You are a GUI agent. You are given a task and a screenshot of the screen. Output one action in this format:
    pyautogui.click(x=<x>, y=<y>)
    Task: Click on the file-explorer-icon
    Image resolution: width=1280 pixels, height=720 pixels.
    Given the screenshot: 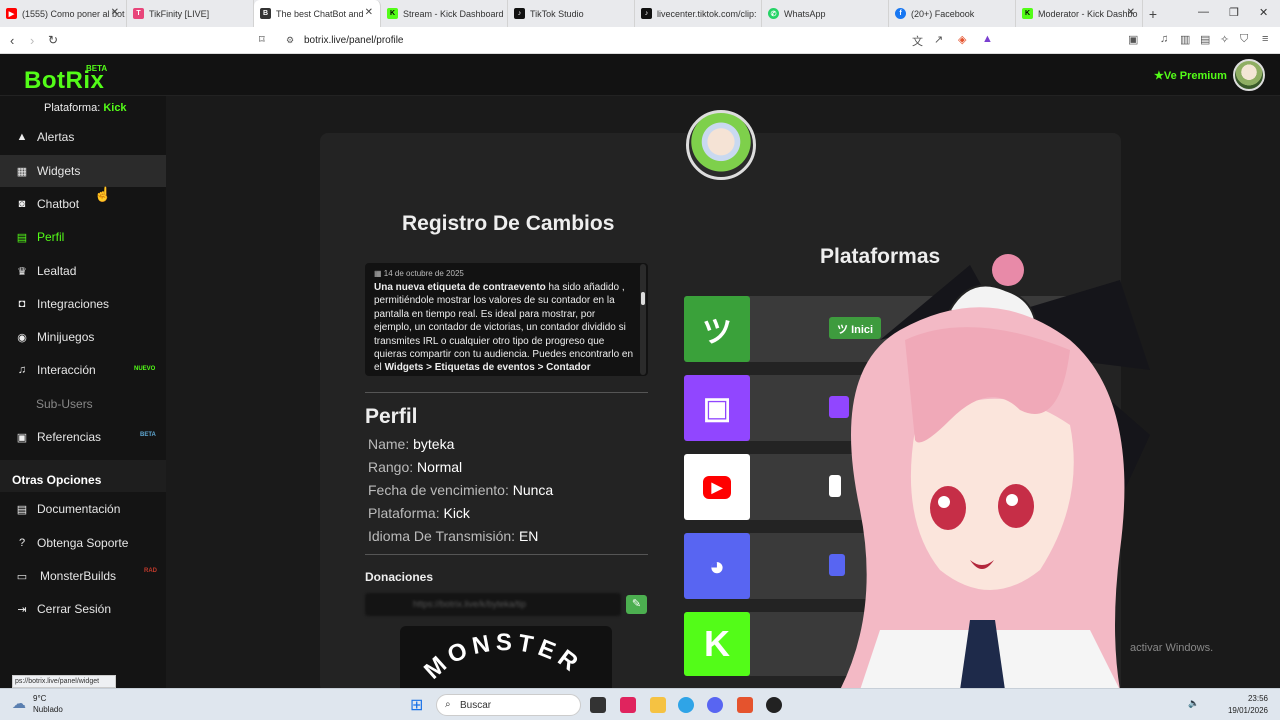 What is the action you would take?
    pyautogui.click(x=658, y=705)
    